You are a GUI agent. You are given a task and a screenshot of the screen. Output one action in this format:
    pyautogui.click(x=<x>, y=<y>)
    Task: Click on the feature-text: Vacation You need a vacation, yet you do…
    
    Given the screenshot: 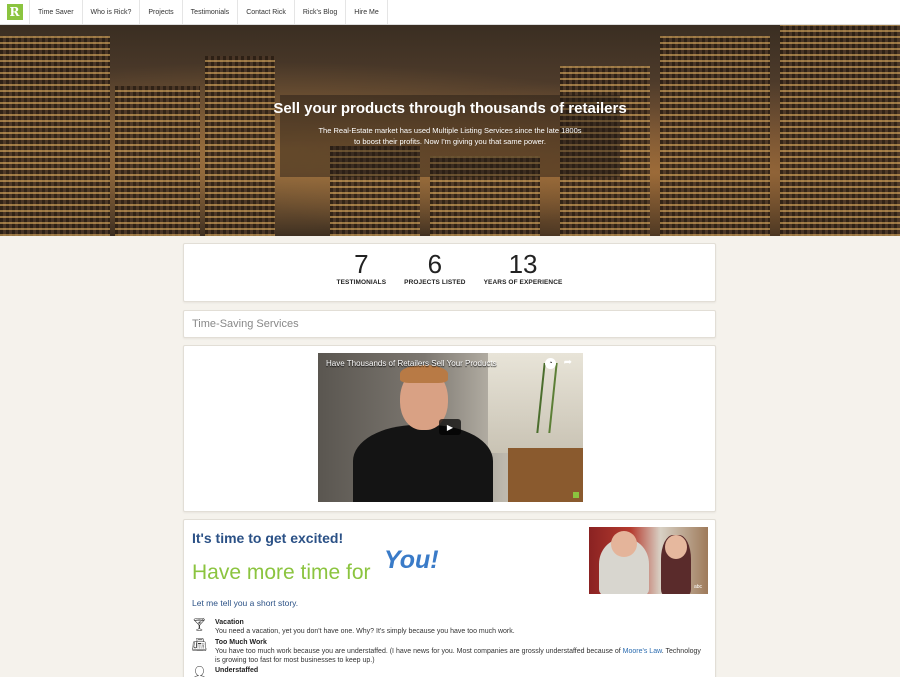 What is the action you would take?
    pyautogui.click(x=365, y=627)
    